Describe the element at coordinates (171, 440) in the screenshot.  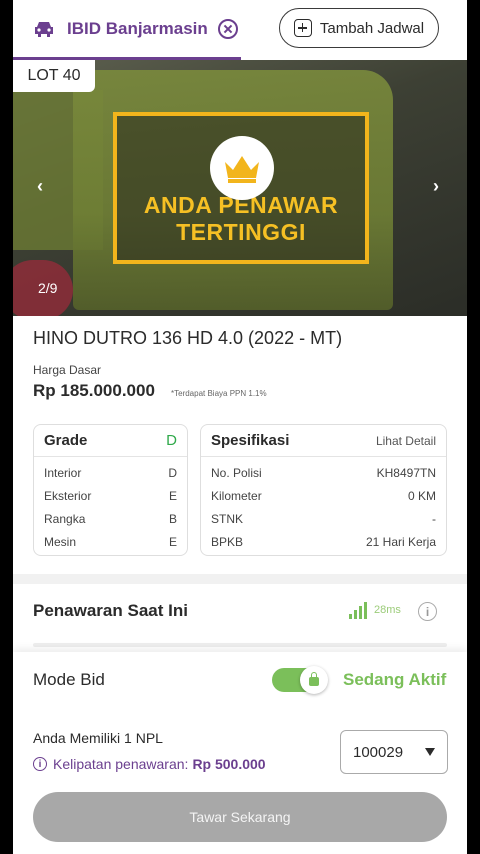
I see `overall-grade: D` at that location.